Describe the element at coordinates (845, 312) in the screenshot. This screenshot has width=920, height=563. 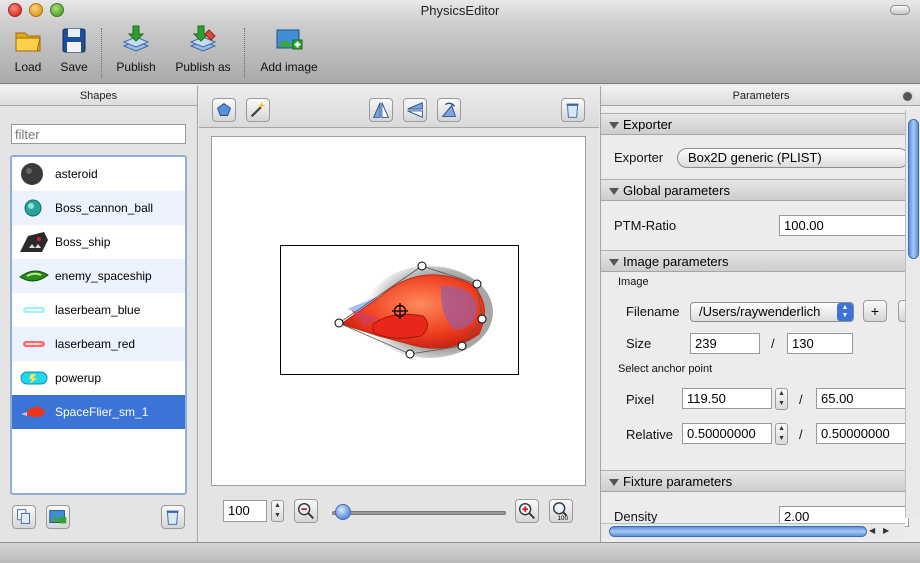
I see `filename-select-arrows: ▲ ▼` at that location.